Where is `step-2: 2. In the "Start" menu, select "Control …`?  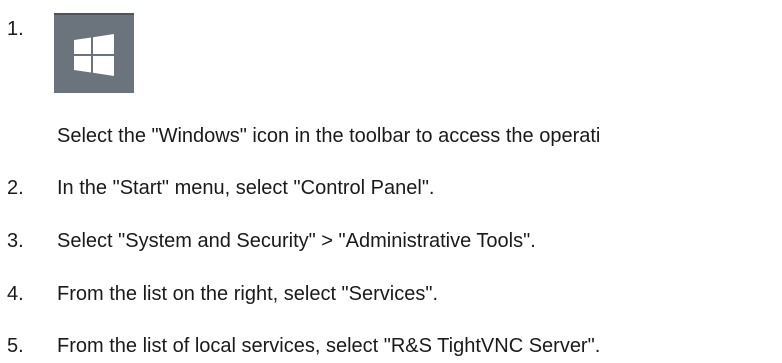 step-2: 2. In the "Start" menu, select "Control … is located at coordinates (391, 188).